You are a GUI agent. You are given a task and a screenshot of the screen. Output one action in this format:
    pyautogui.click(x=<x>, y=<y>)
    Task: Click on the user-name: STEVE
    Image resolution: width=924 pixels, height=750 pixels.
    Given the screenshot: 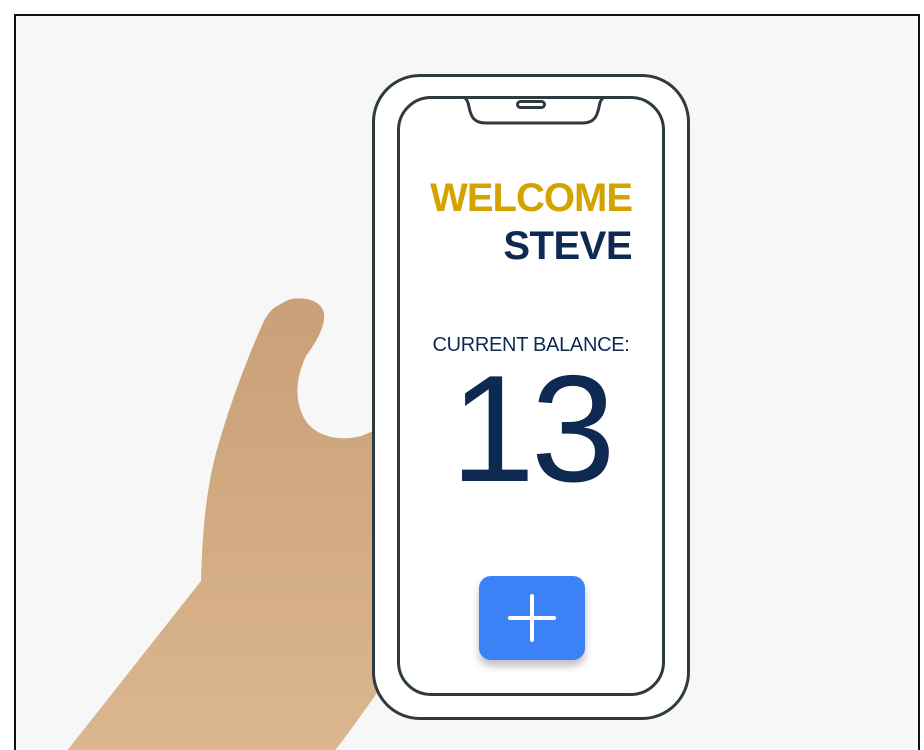 What is the action you would take?
    pyautogui.click(x=567, y=246)
    